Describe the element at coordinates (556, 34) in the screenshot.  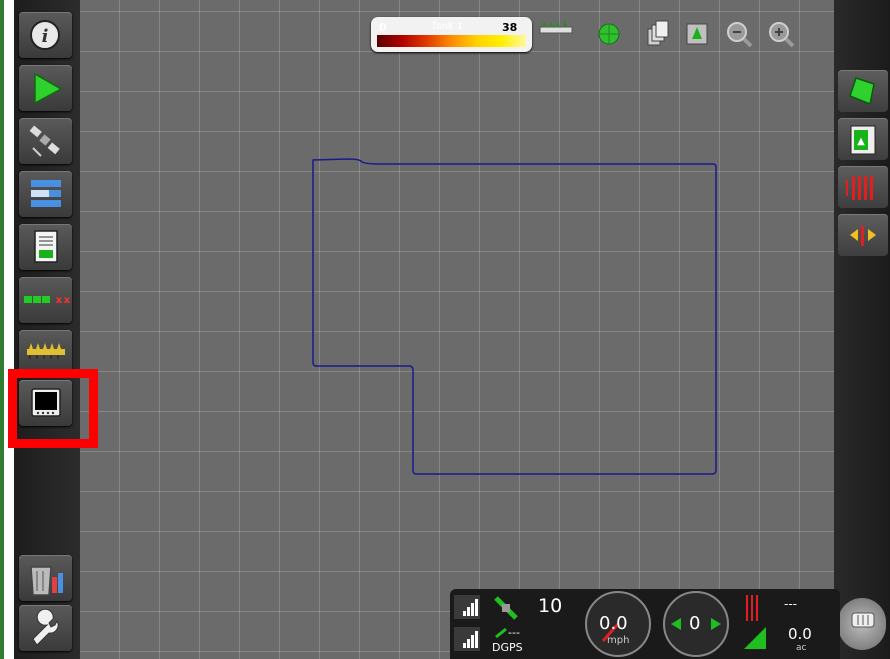
I see `implement-view-icon` at that location.